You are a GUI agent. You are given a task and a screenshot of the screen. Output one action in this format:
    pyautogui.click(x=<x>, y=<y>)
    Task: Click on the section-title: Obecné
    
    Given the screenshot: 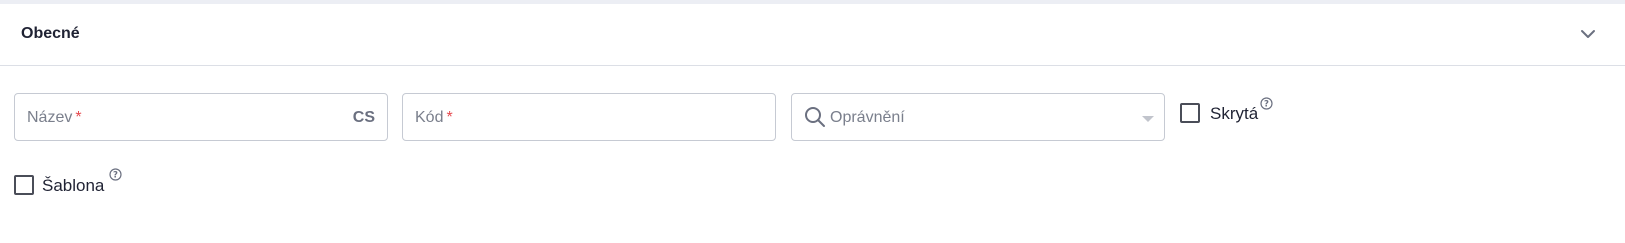 What is the action you would take?
    pyautogui.click(x=50, y=33)
    